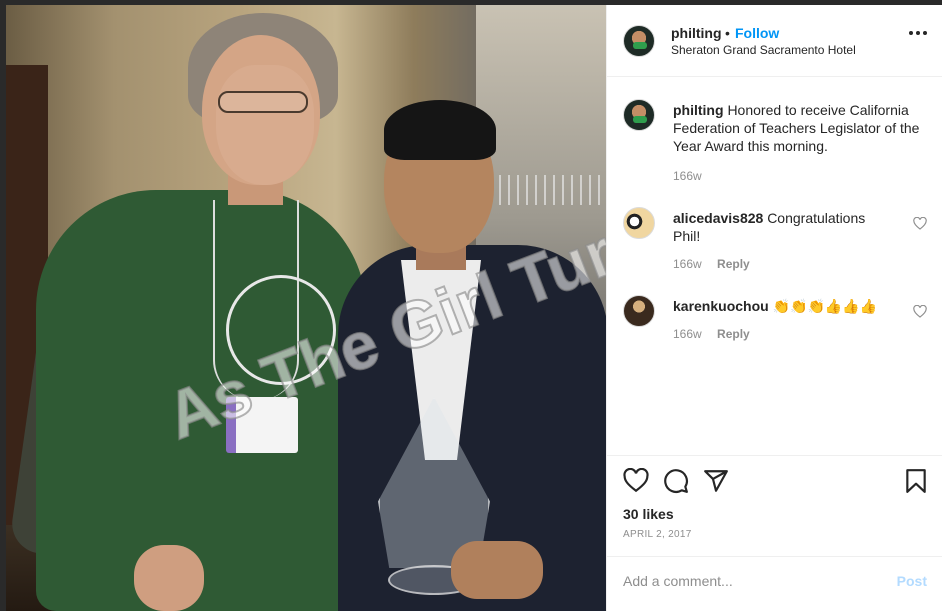 Image resolution: width=942 pixels, height=611 pixels. I want to click on caption-avatar, so click(639, 115).